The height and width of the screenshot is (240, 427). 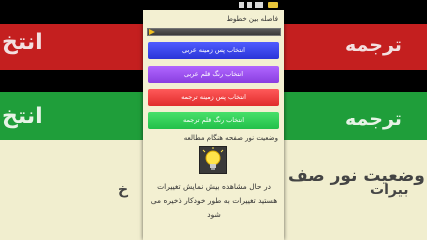 I want to click on background-heading-left-2: انتخ, so click(x=22, y=116).